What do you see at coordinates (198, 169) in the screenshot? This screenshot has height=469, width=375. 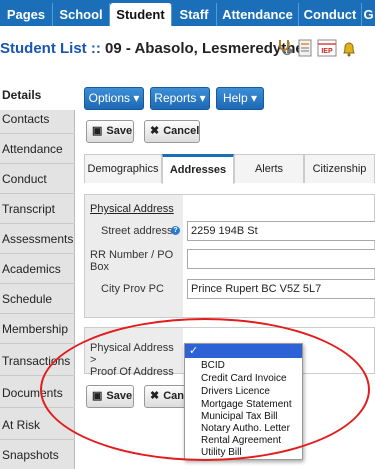 I see `tab-addresses: Addresses` at bounding box center [198, 169].